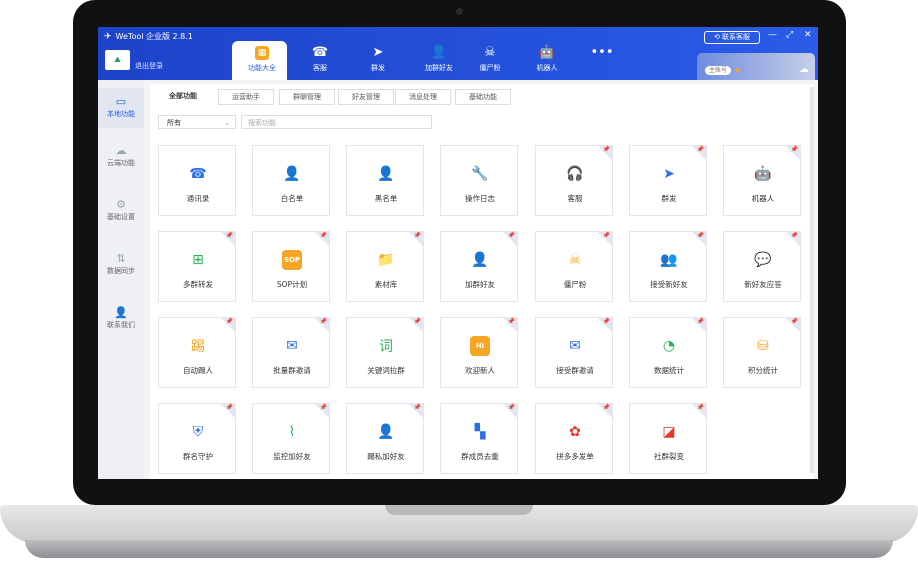 The height and width of the screenshot is (565, 918). Describe the element at coordinates (291, 438) in the screenshot. I see `feature-card: 📌 ⌇ 监控加好友` at that location.